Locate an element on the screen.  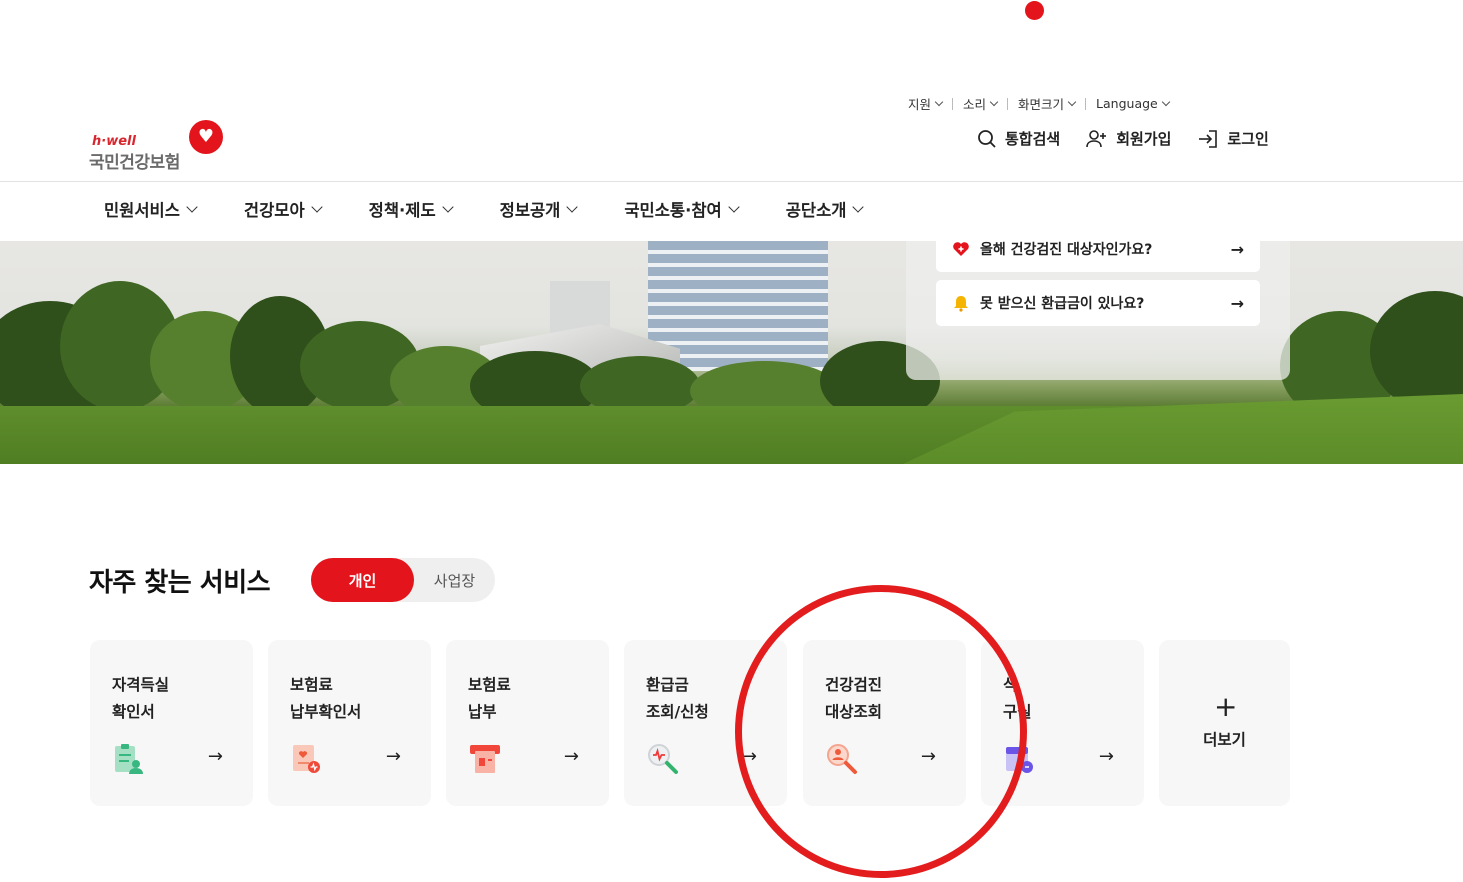
card-title-line1: 건강검진 is located at coordinates (854, 685).